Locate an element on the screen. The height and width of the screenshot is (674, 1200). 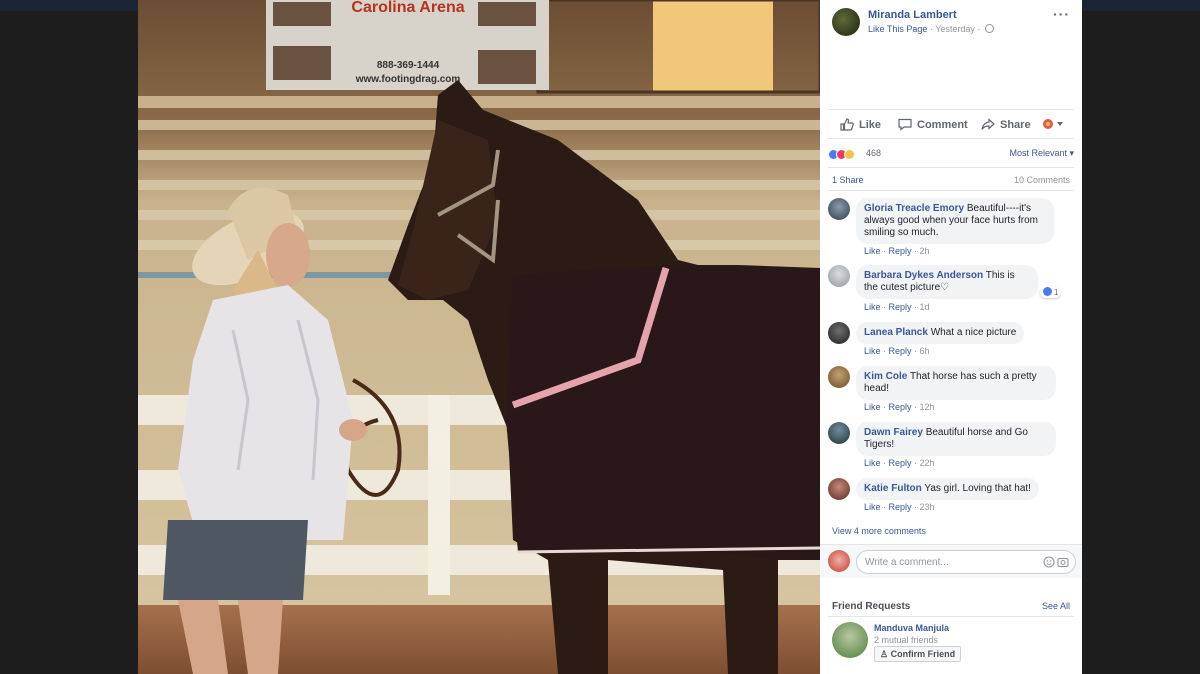
comment-meta: Like · Reply · 12h is located at coordinates (899, 407).